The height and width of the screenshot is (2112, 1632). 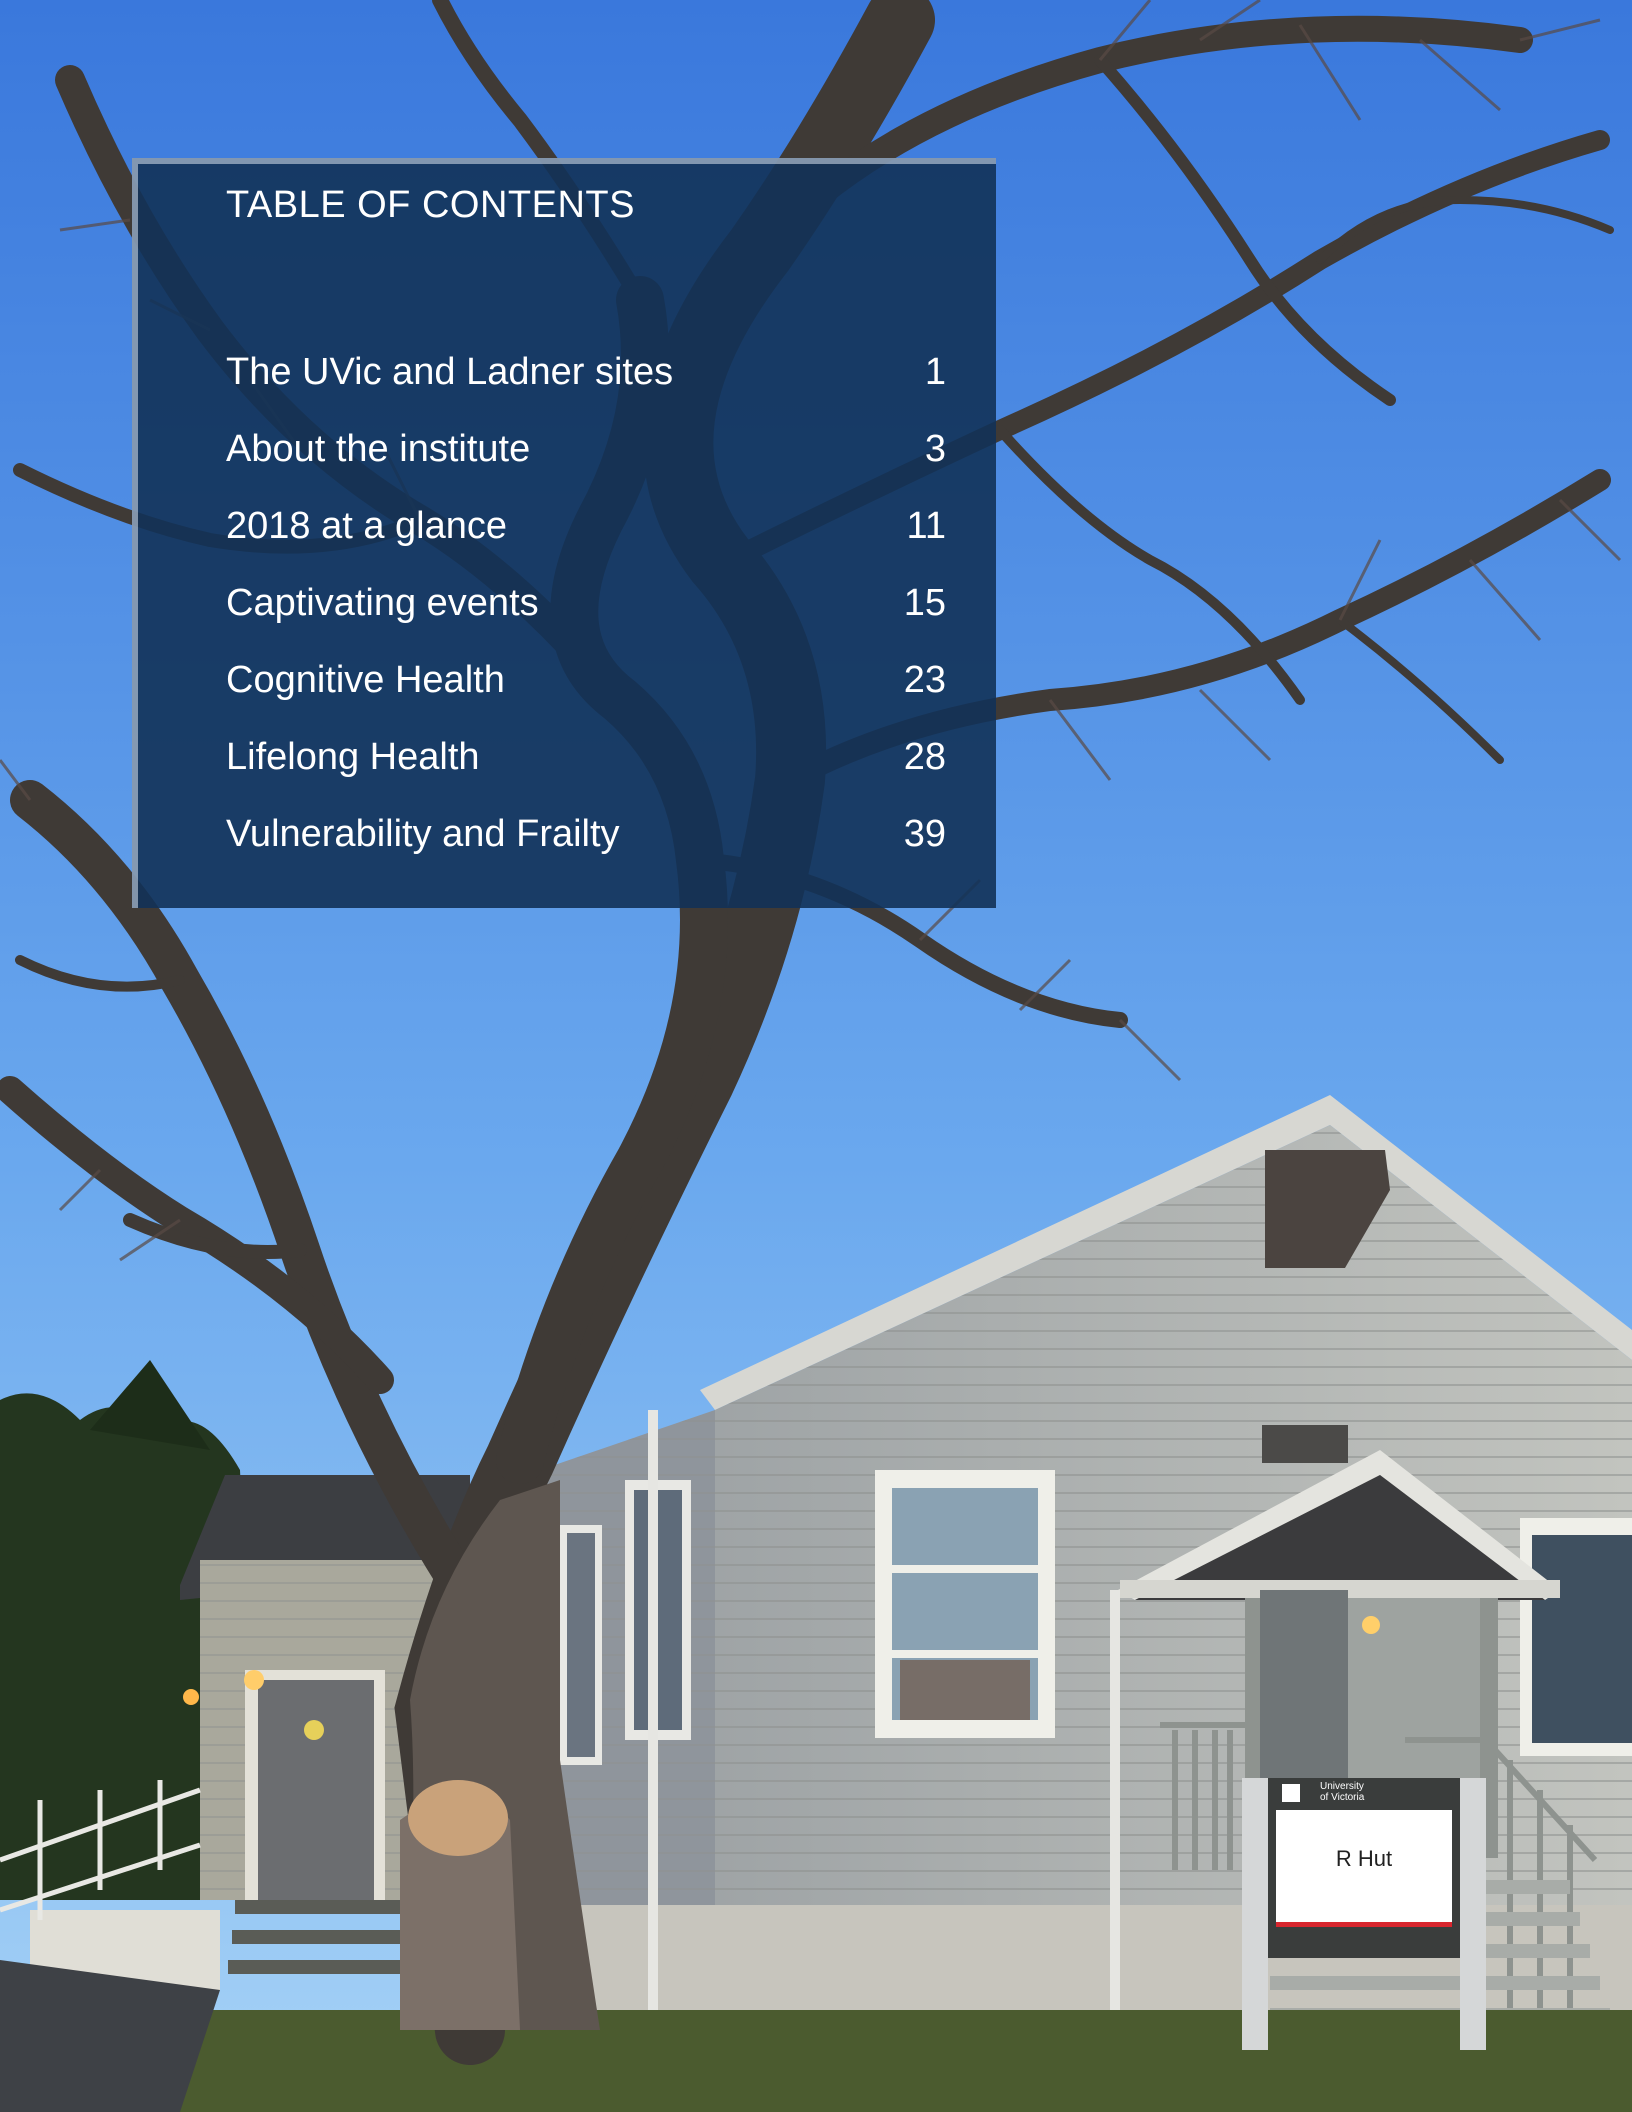 What do you see at coordinates (378, 449) in the screenshot?
I see `toc-entry-label: About the institute` at bounding box center [378, 449].